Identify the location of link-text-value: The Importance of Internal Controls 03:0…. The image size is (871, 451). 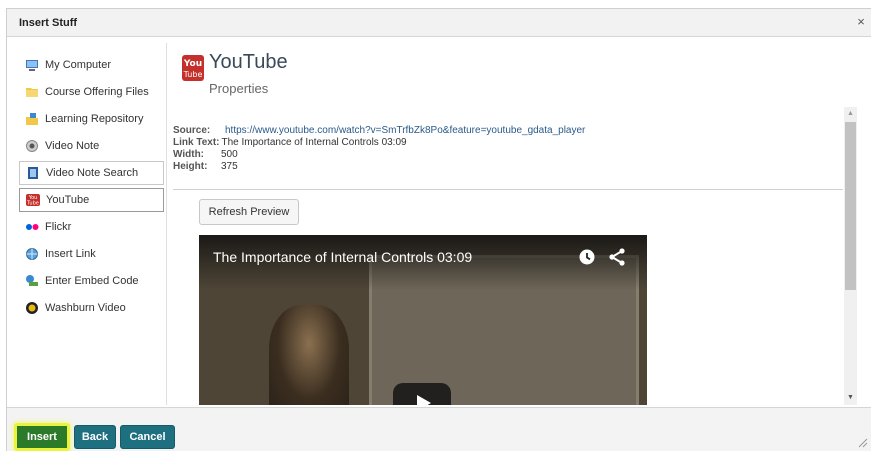
(314, 142).